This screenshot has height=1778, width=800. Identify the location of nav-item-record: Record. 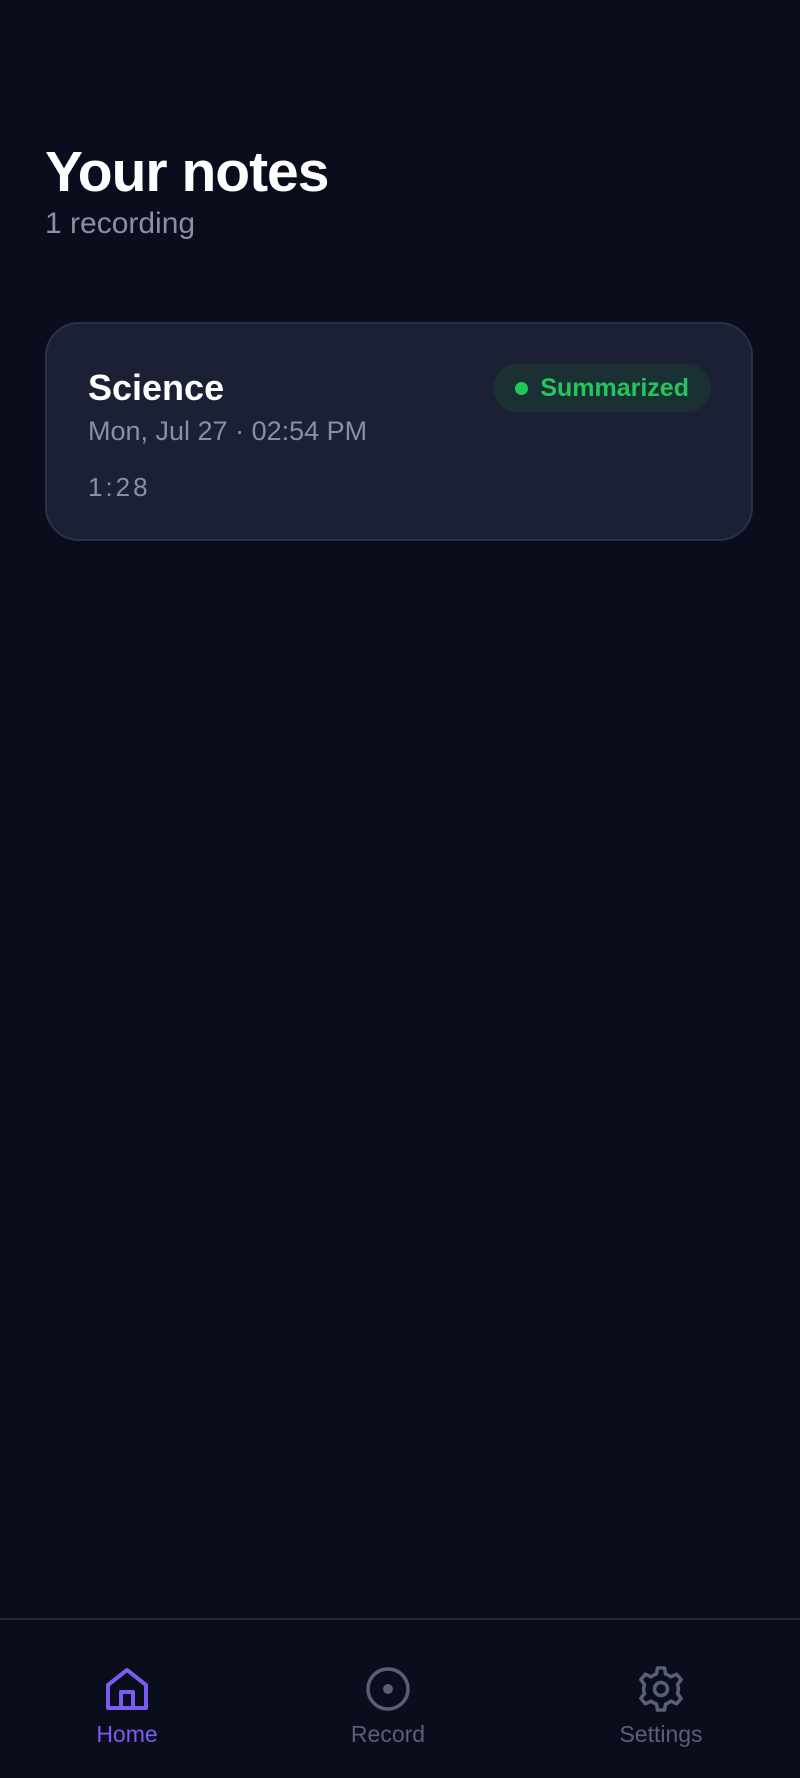
(388, 1706).